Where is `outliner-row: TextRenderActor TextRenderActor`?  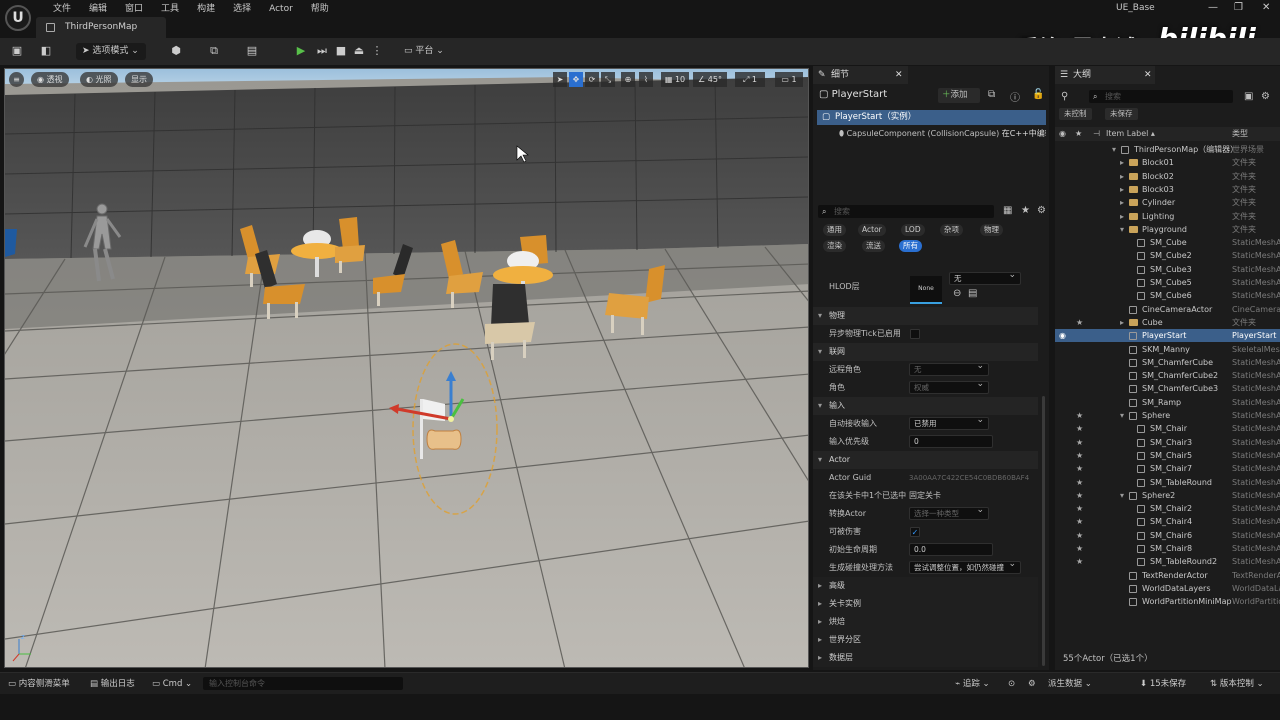
outliner-row: TextRenderActor TextRenderActor is located at coordinates (1167, 575).